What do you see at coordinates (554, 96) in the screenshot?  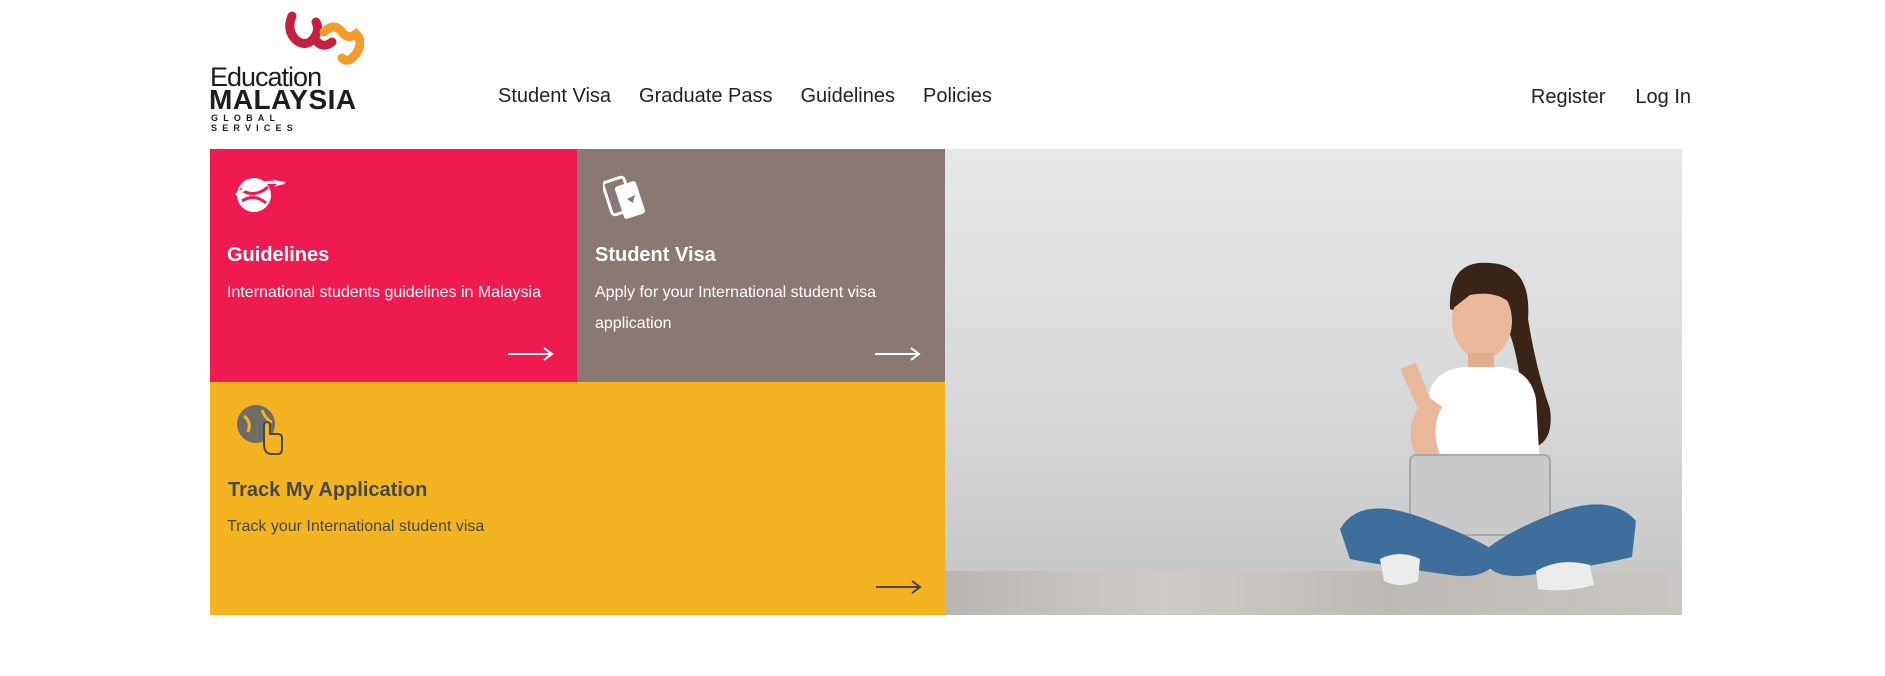 I see `nav-item-student-visa: Student Visa` at bounding box center [554, 96].